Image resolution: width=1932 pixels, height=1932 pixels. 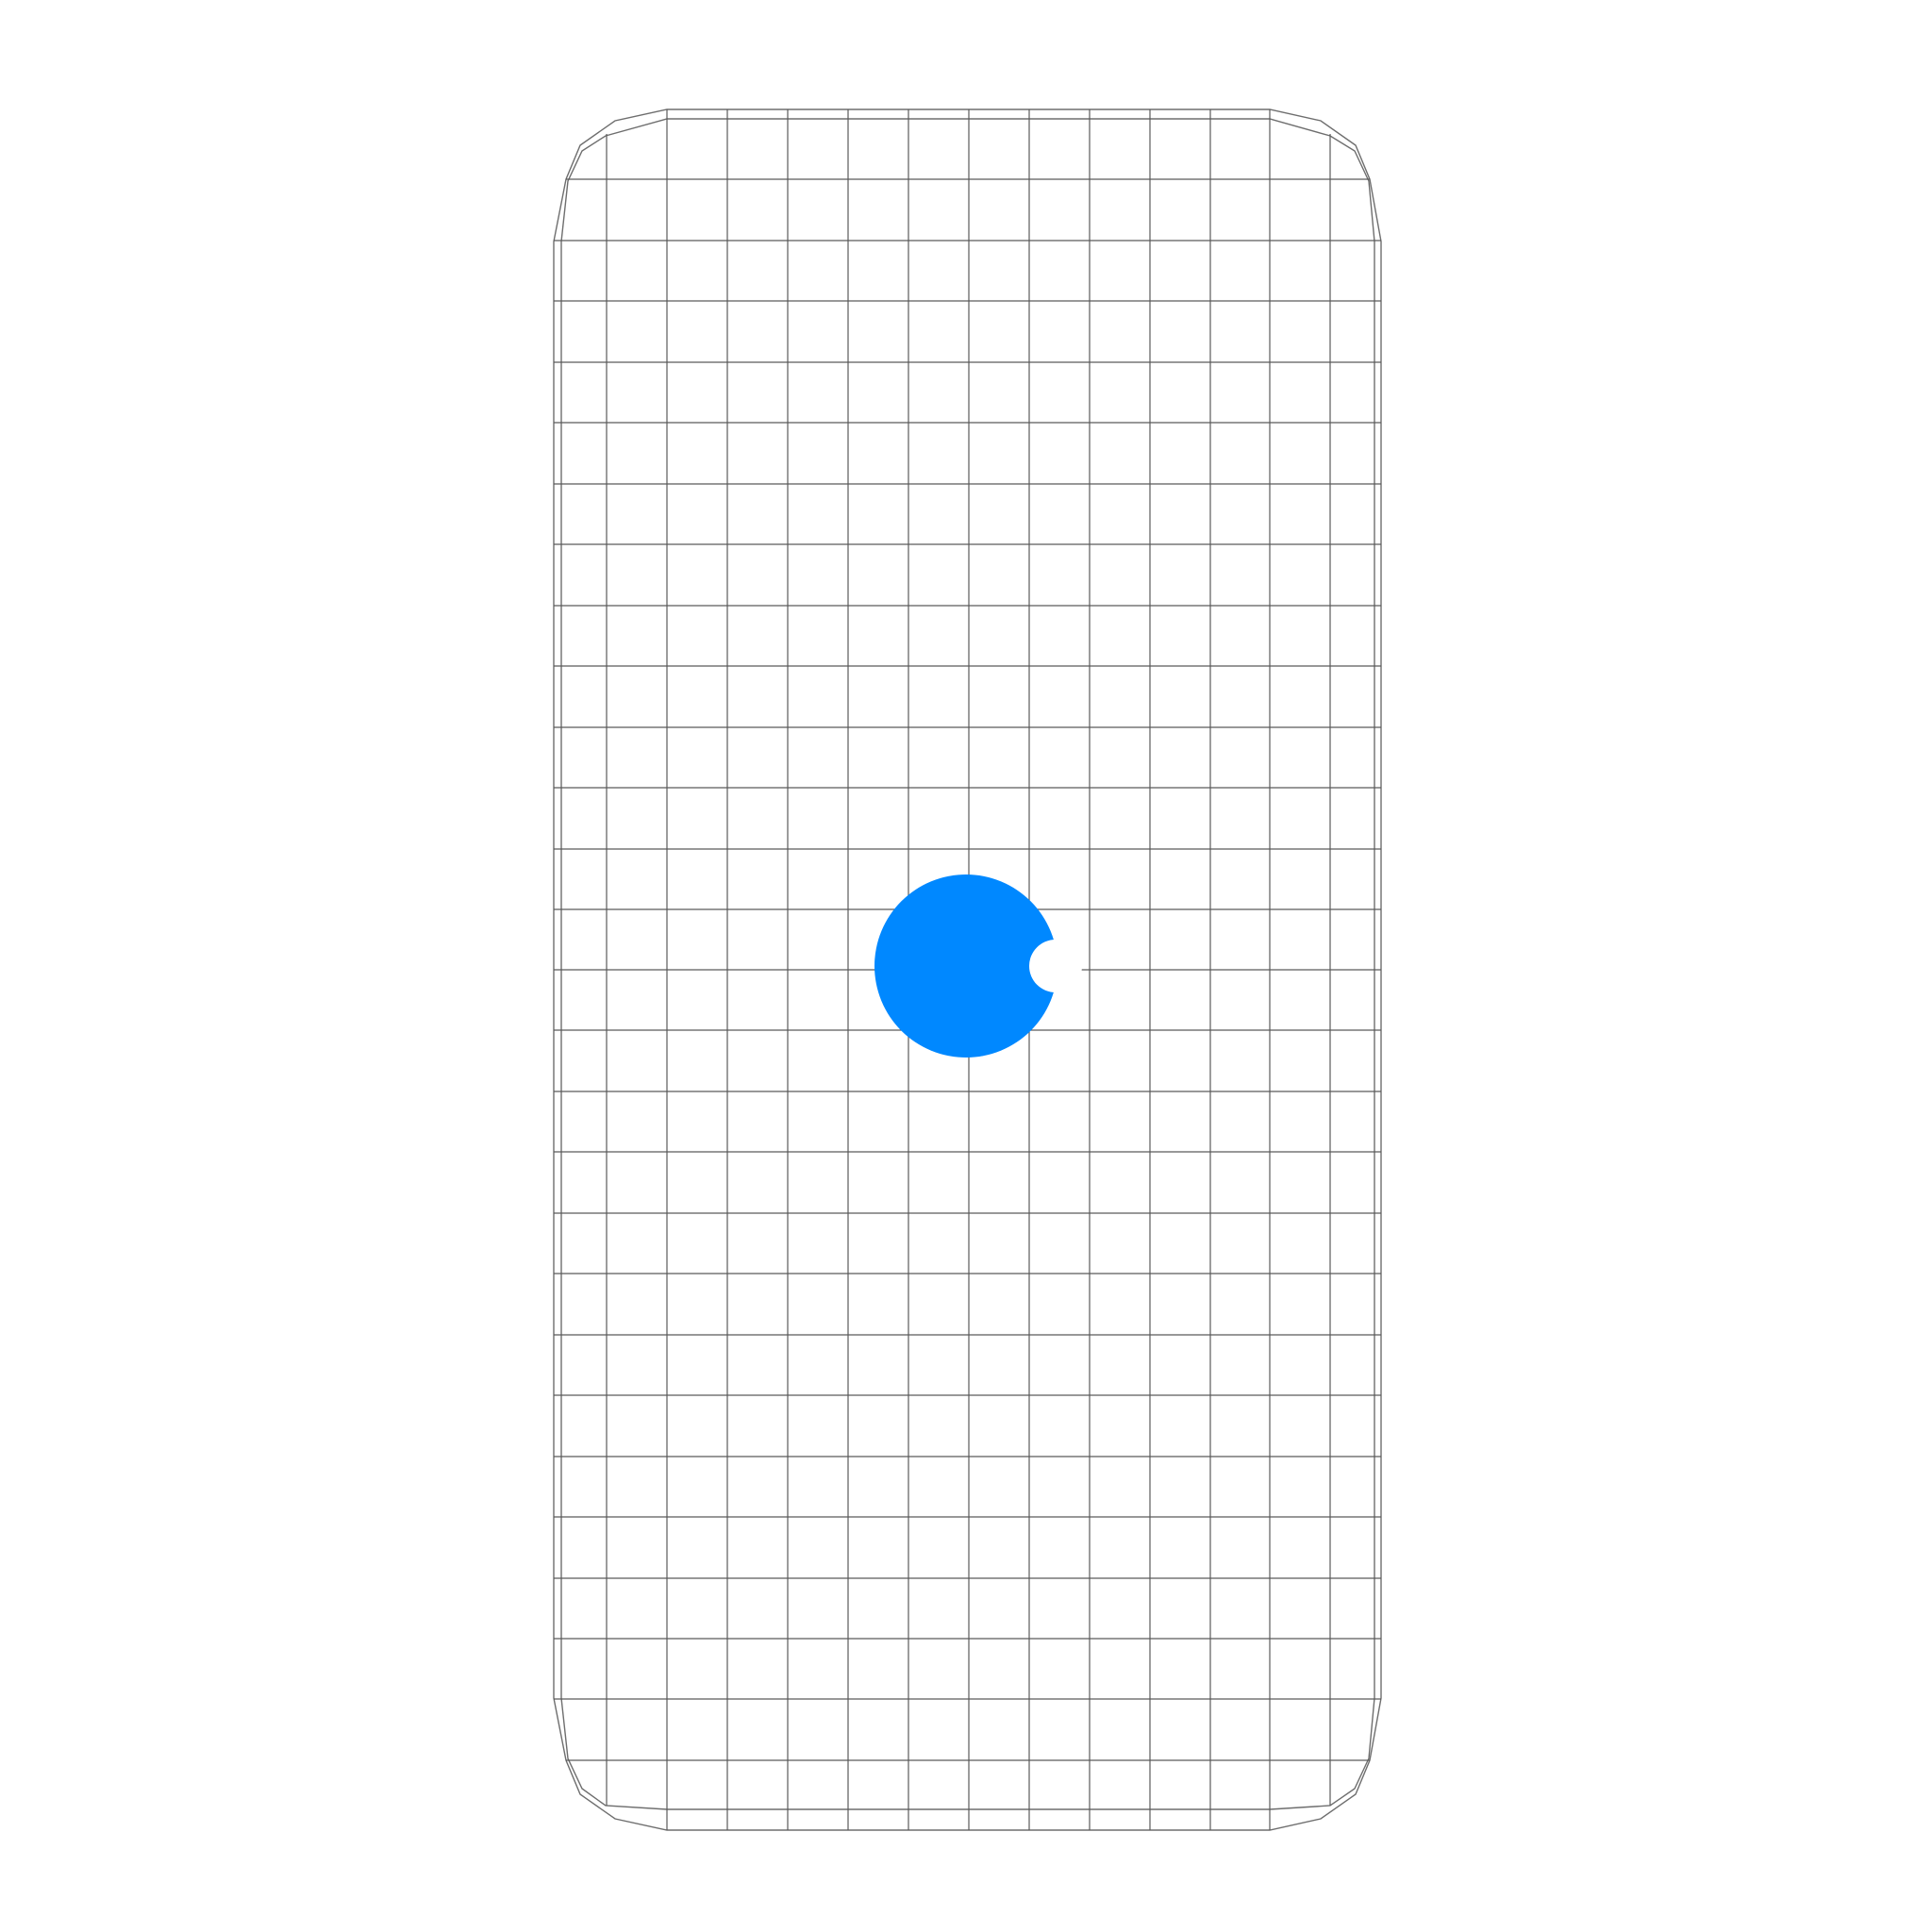 What do you see at coordinates (1055, 966) in the screenshot?
I see `cursor-notch` at bounding box center [1055, 966].